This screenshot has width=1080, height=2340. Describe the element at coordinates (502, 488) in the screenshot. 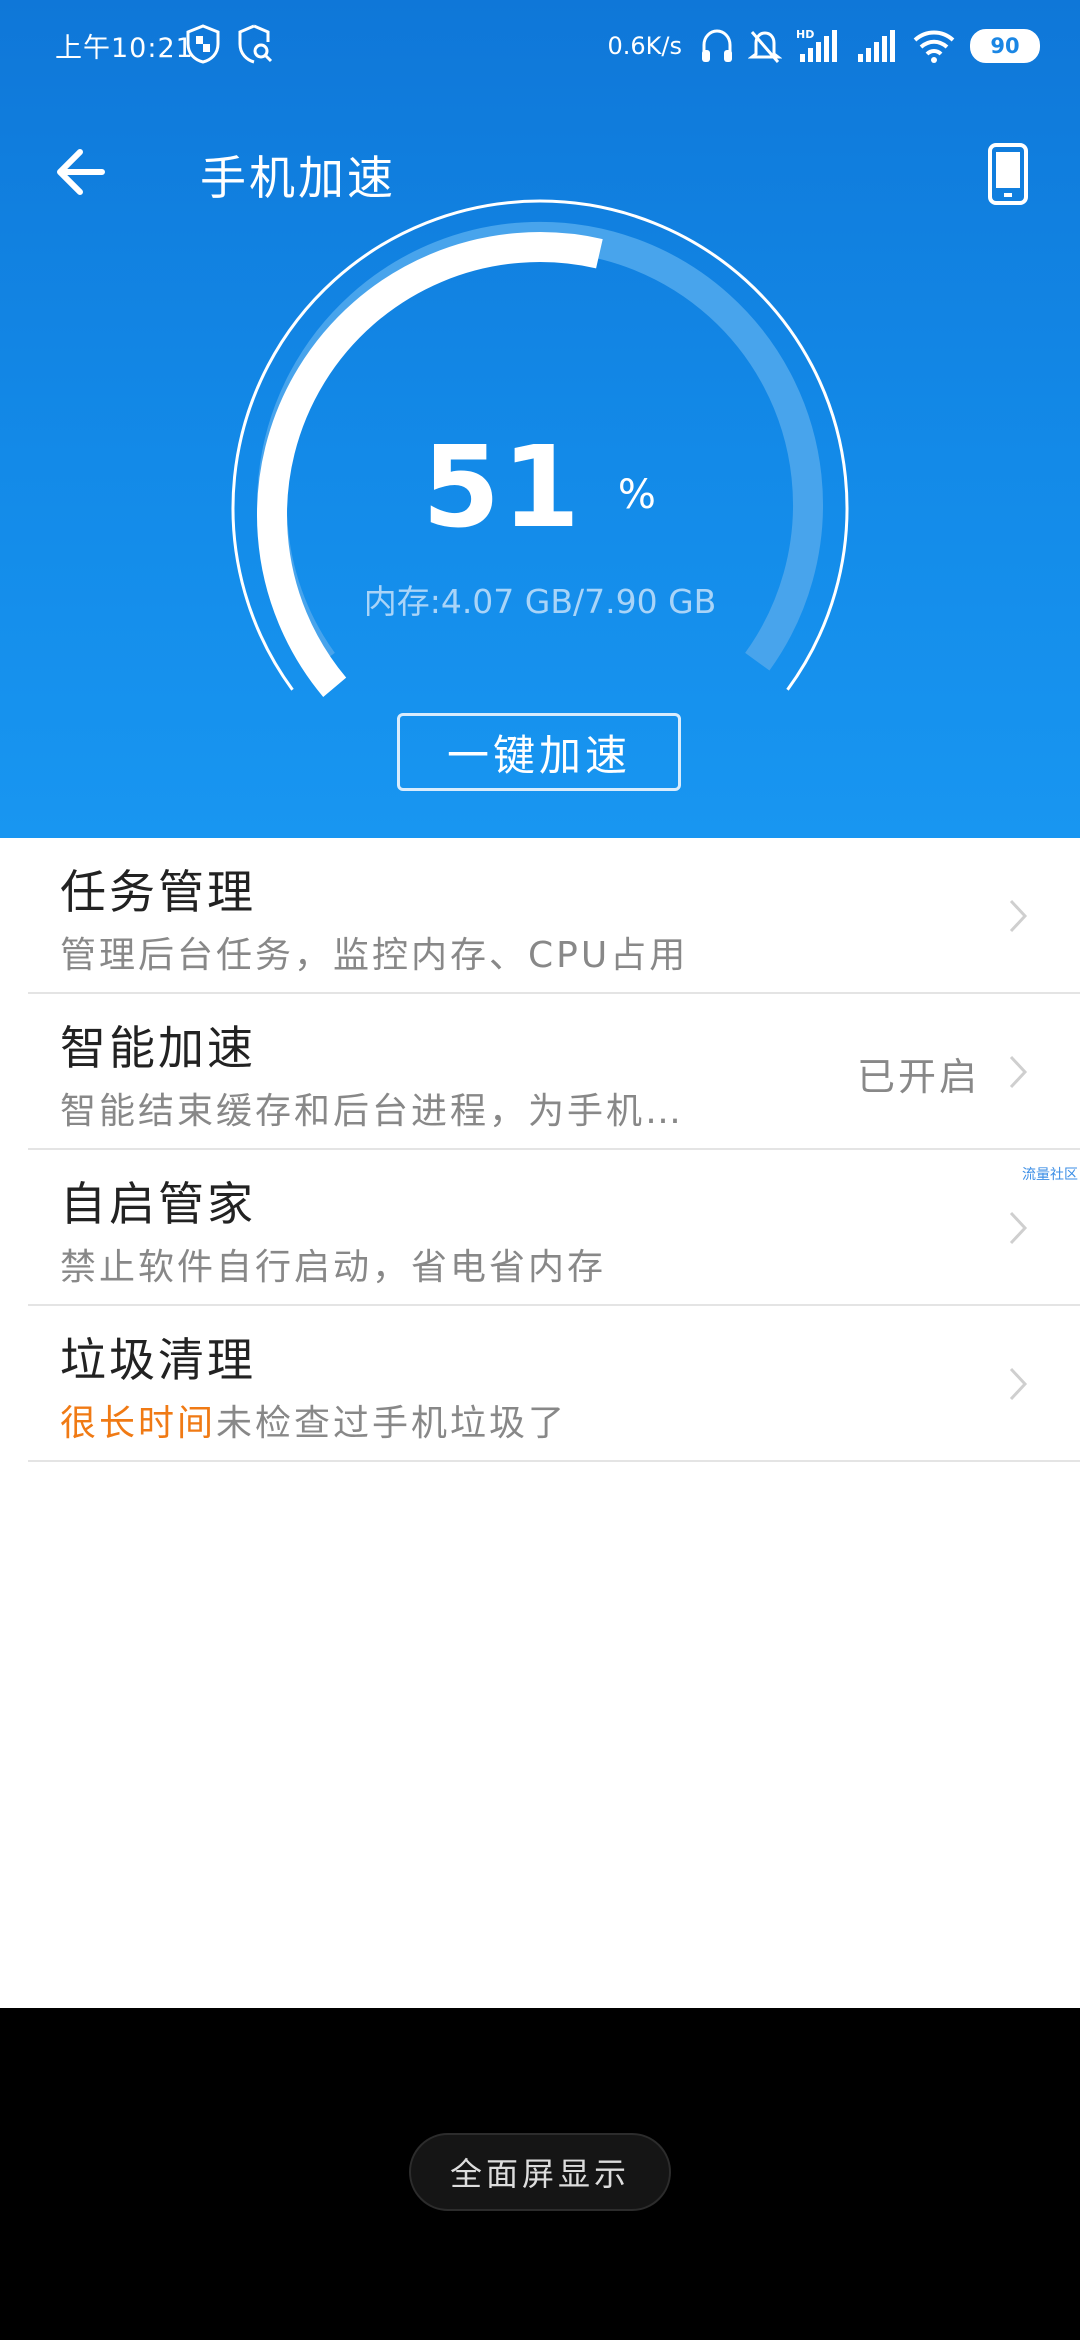

I see `percent-value: 51` at that location.